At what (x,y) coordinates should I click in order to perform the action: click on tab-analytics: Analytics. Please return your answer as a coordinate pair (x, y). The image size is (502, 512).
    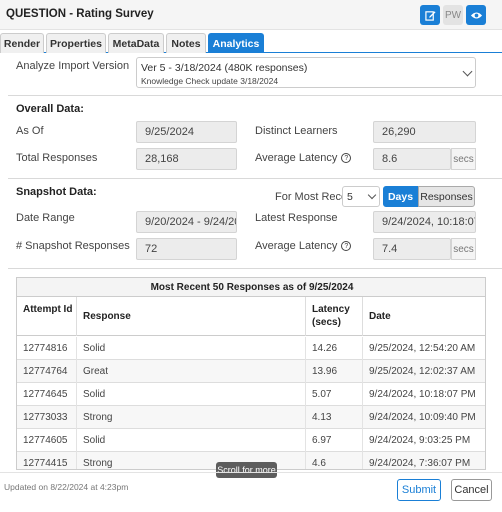
    Looking at the image, I should click on (236, 43).